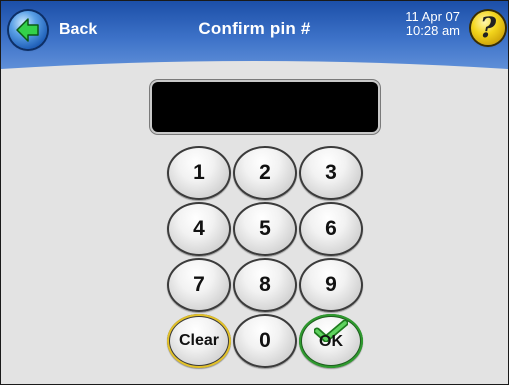 The height and width of the screenshot is (385, 509). Describe the element at coordinates (432, 30) in the screenshot. I see `time-text: 10:28 am` at that location.